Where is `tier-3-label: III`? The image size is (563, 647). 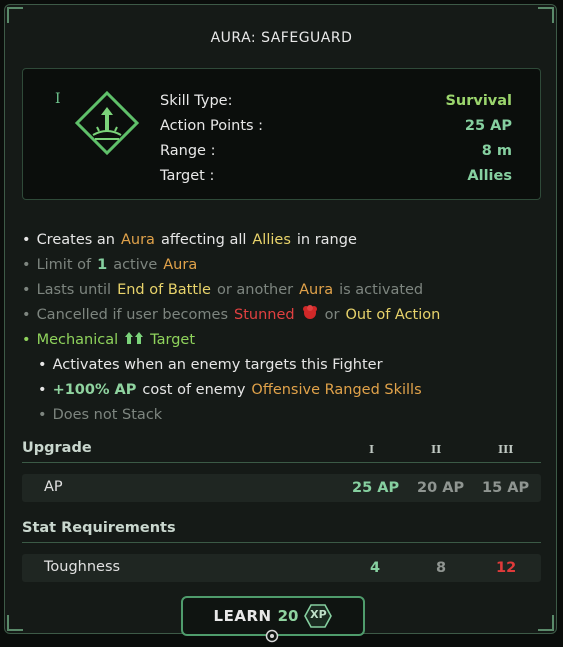
tier-3-label: III is located at coordinates (506, 449).